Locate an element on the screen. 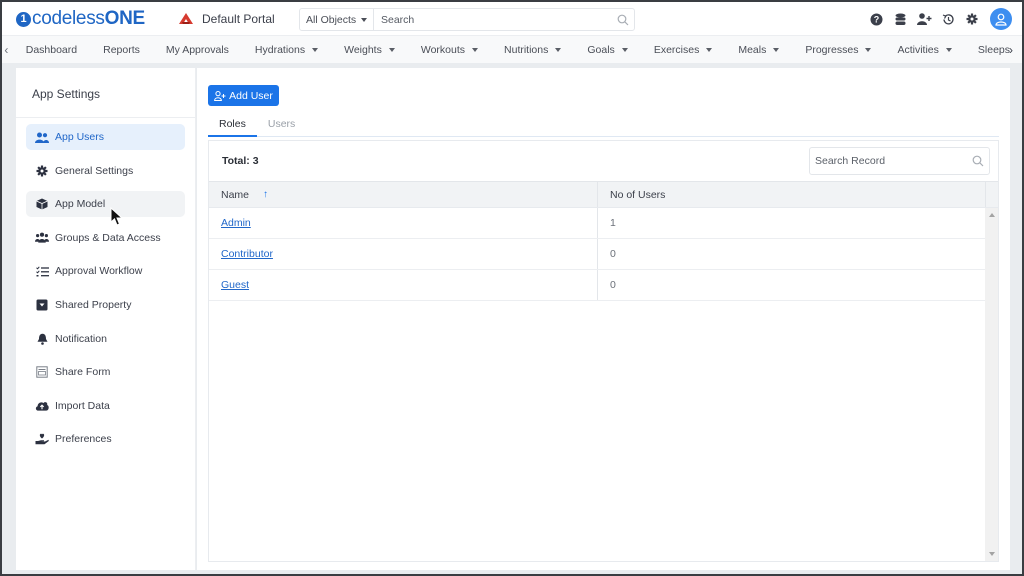 Image resolution: width=1024 pixels, height=576 pixels. nav-item-reports: Reports is located at coordinates (120, 50).